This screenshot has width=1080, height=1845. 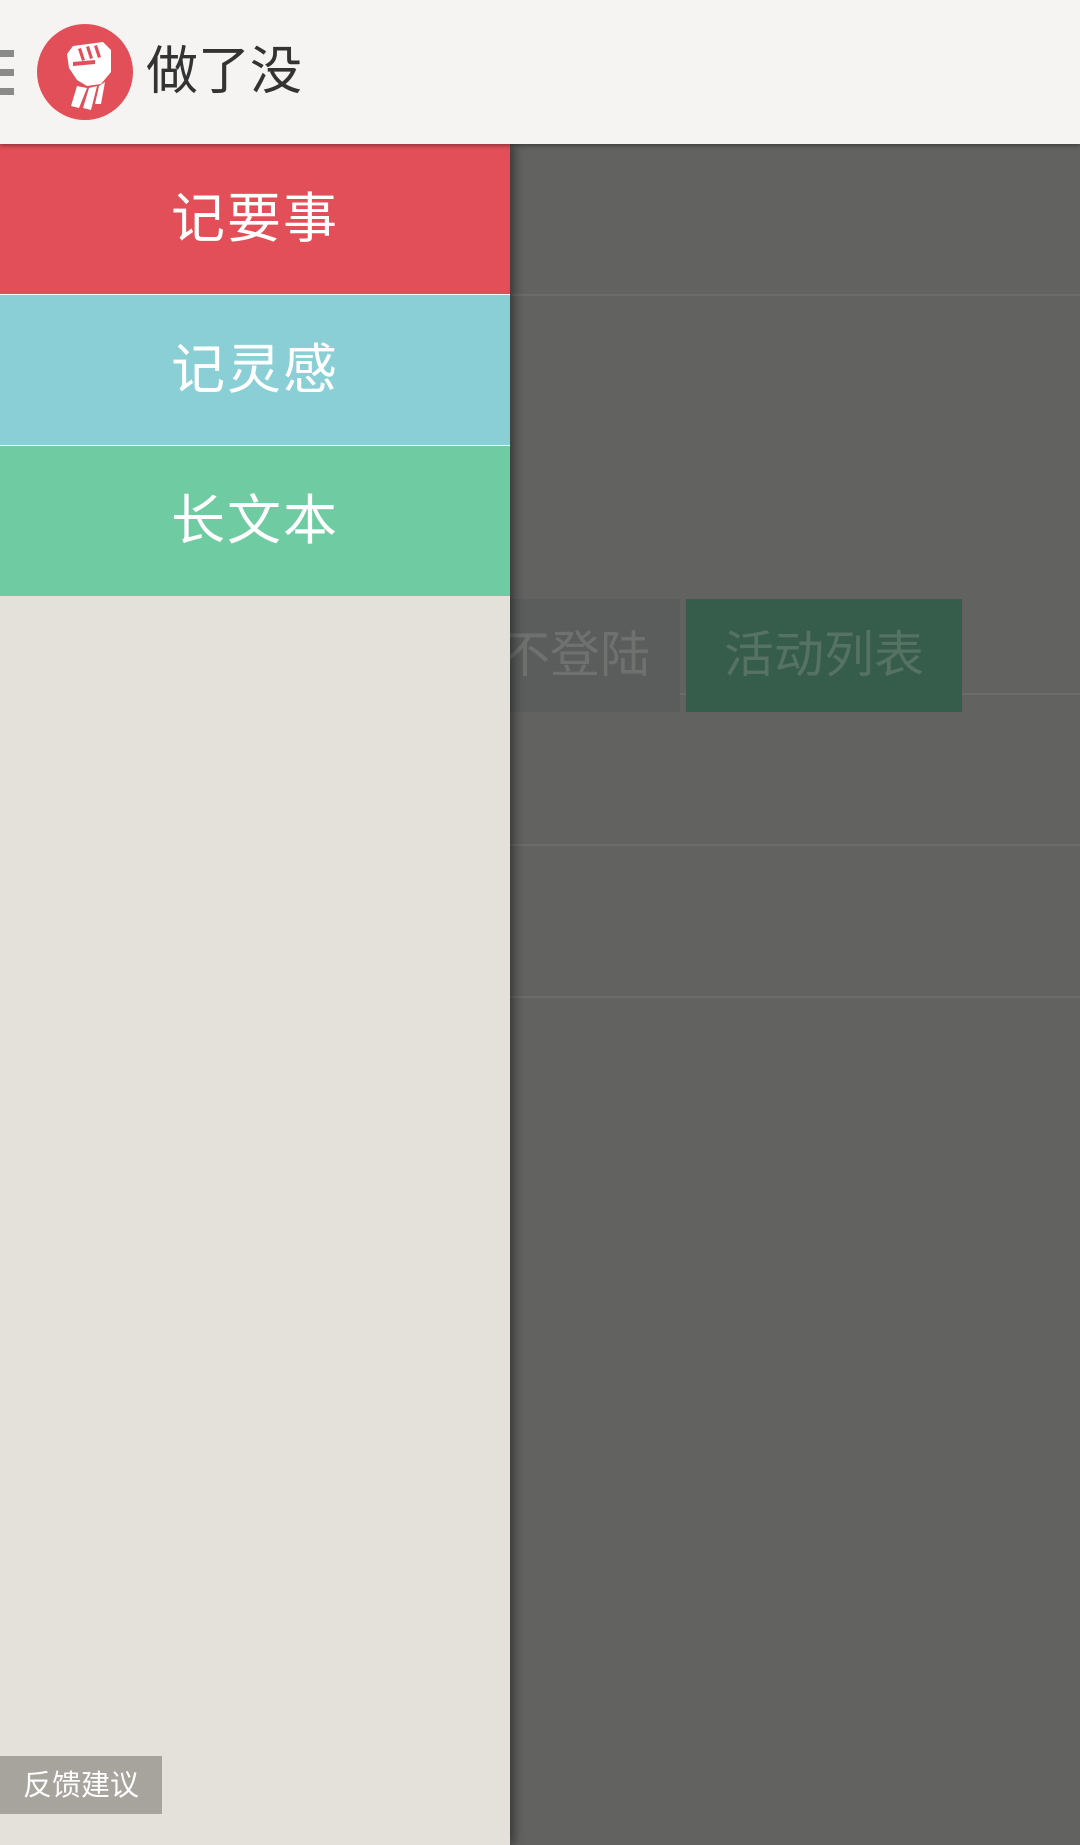 I want to click on app-title: 做了没, so click(x=224, y=72).